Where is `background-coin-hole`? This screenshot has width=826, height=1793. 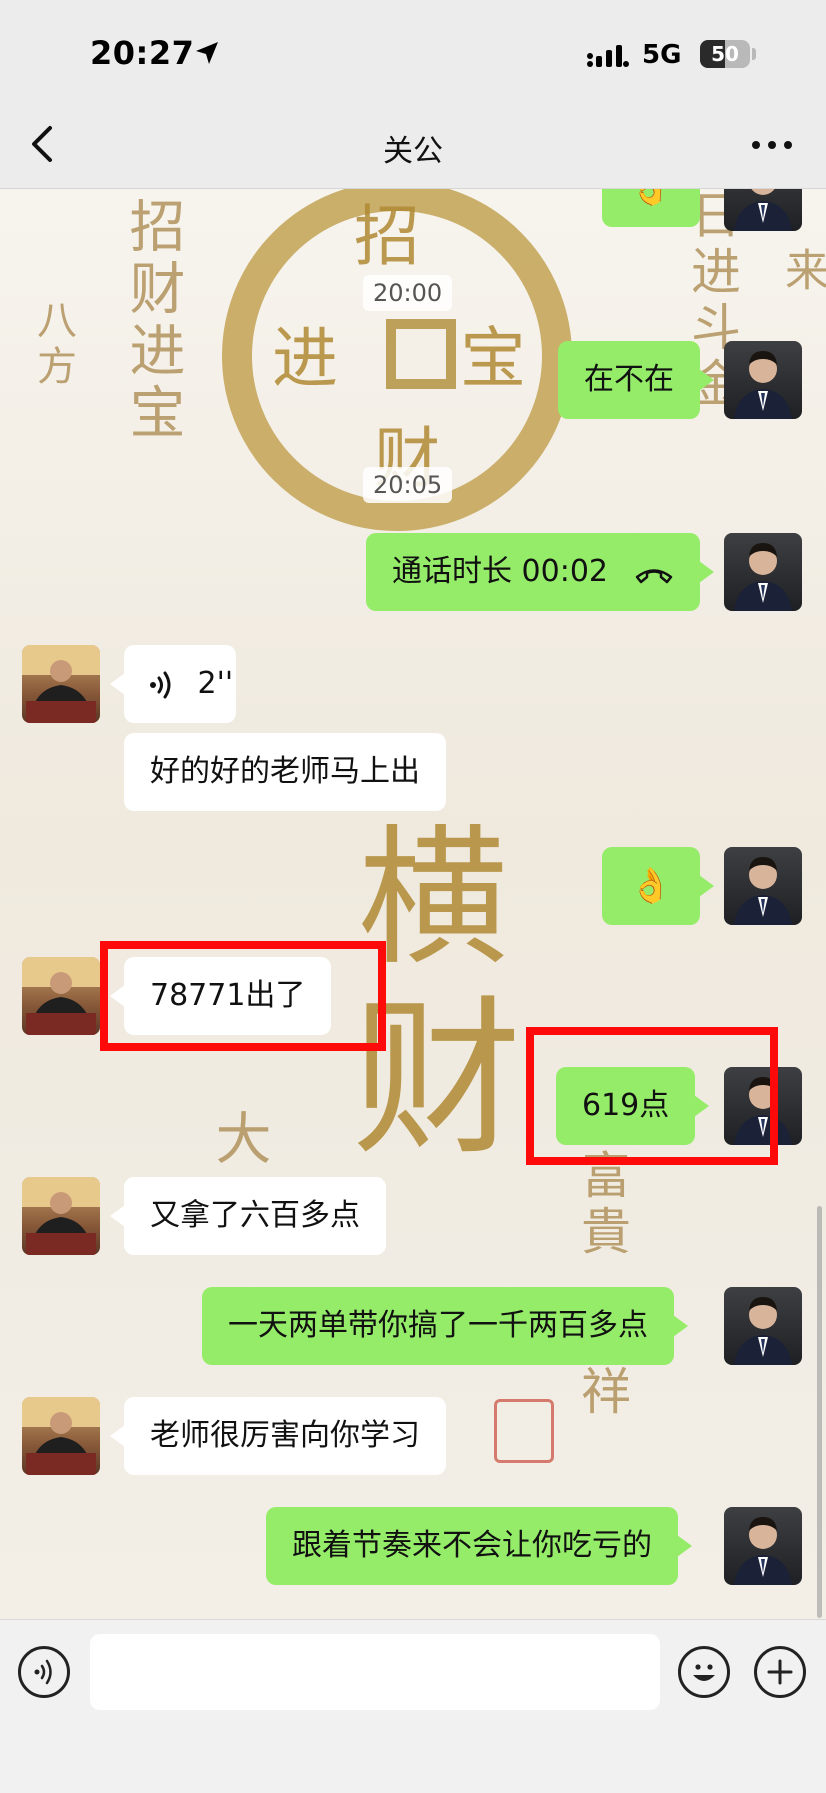
background-coin-hole is located at coordinates (421, 354).